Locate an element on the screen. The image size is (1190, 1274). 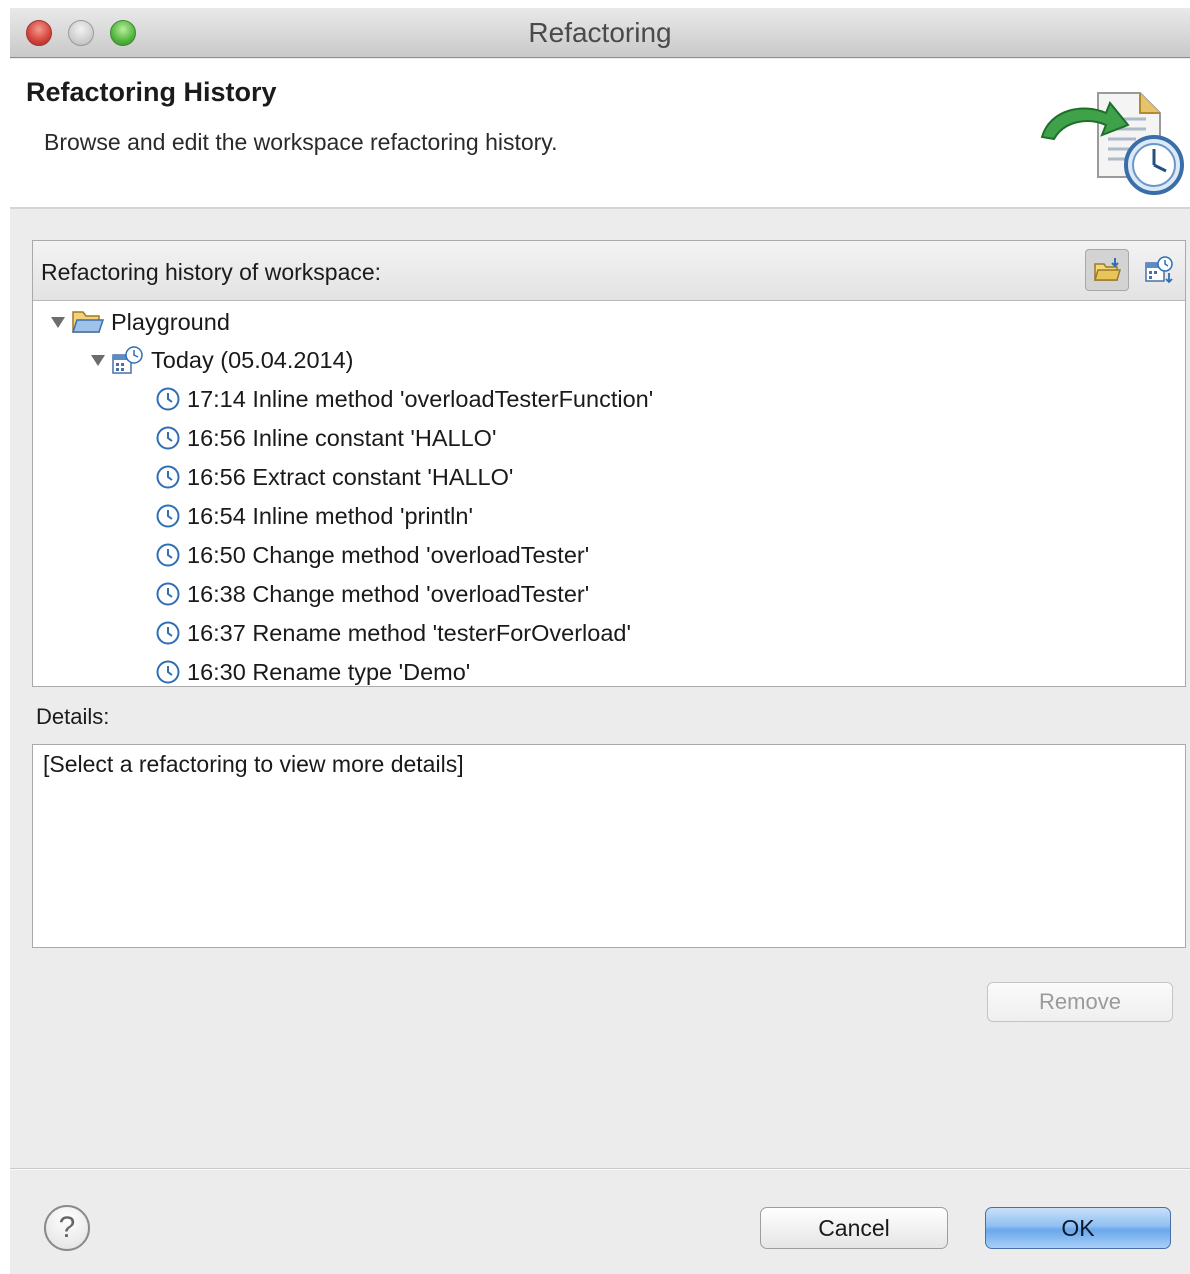
tree-node-date-group: Today (05.04.2014) is located at coordinates (221, 360).